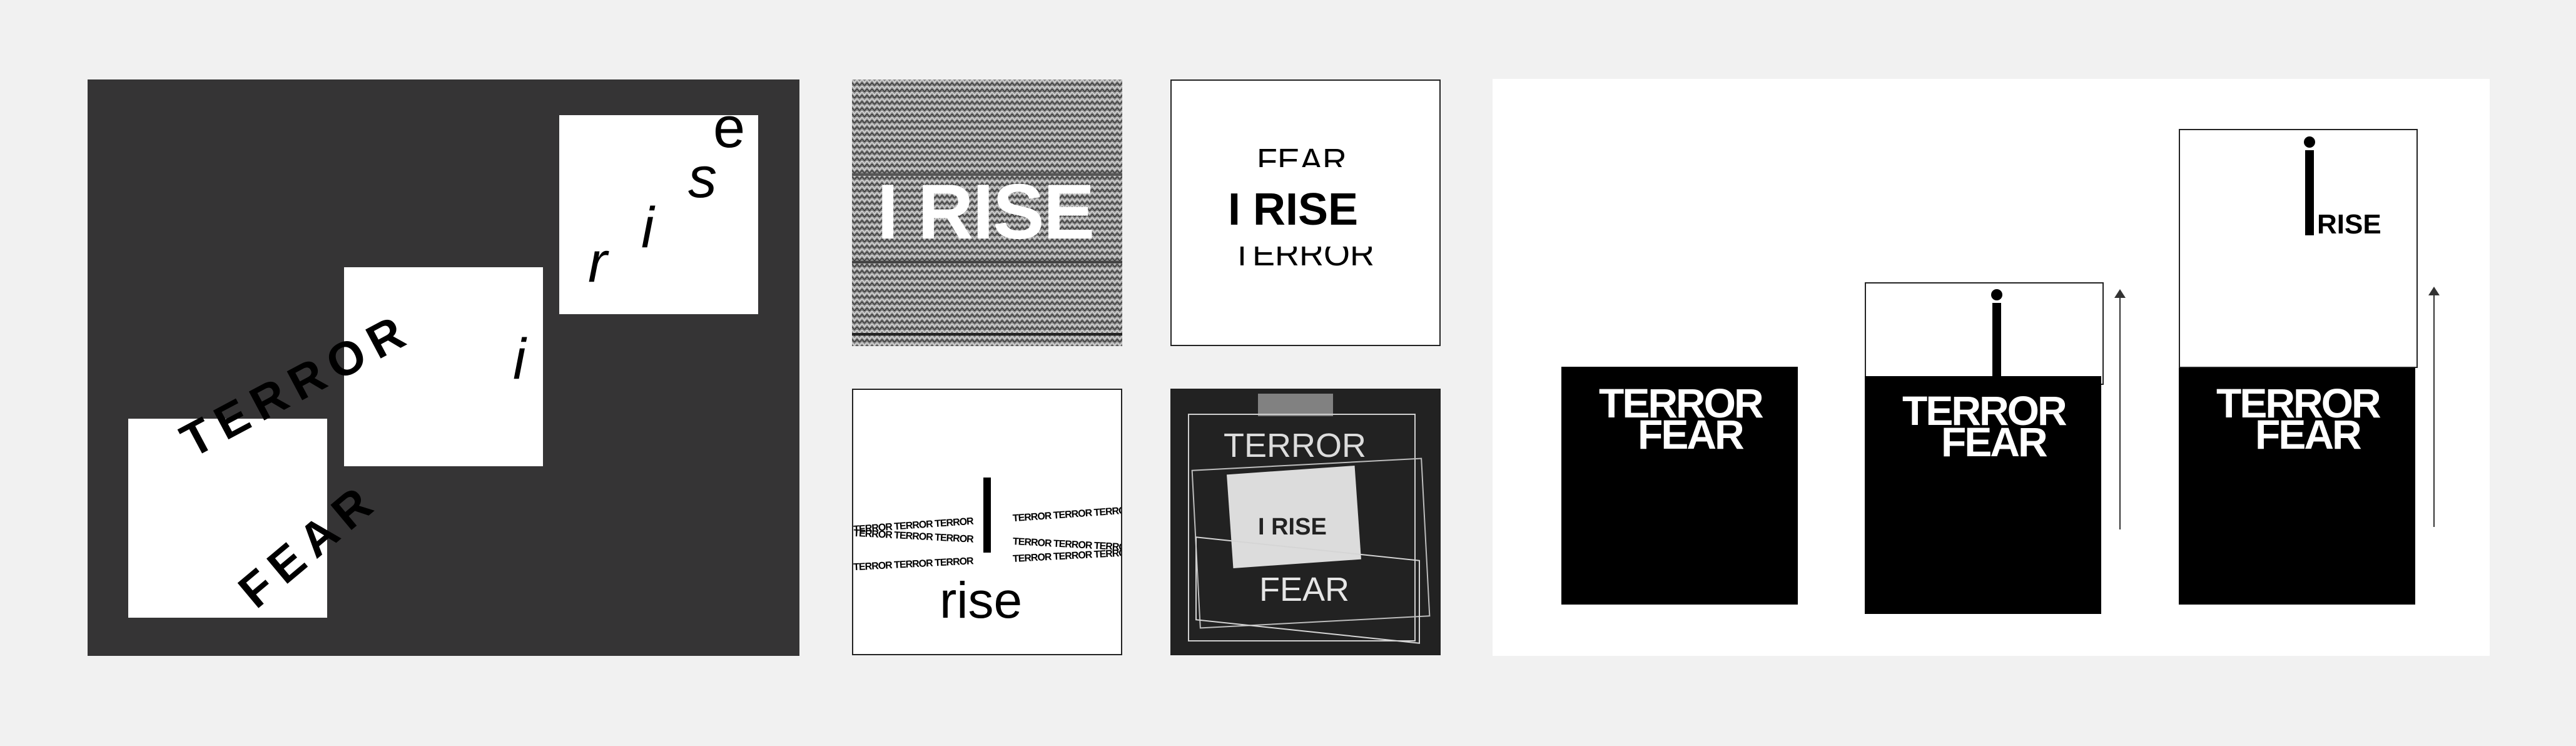  I want to click on fear-top-text: FEAR, so click(1302, 154).